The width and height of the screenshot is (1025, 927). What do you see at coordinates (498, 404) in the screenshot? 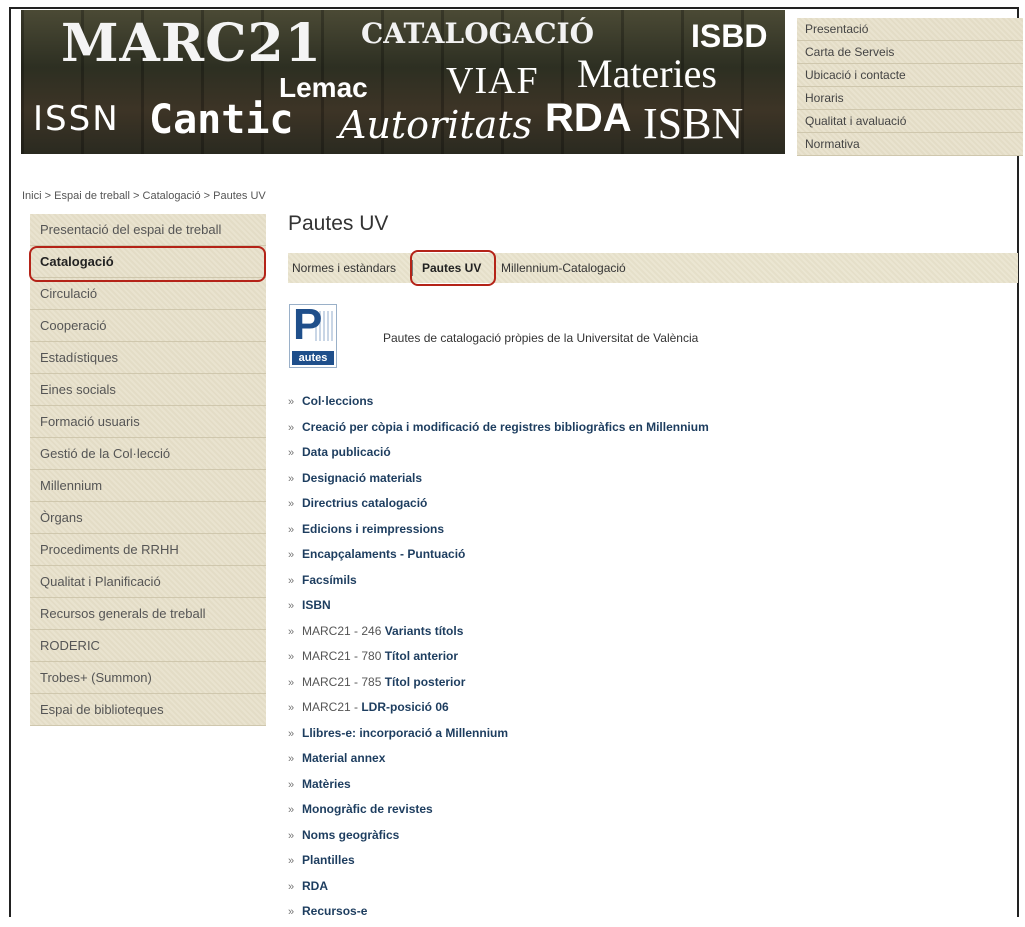
I see `list-item: » Col·leccions` at bounding box center [498, 404].